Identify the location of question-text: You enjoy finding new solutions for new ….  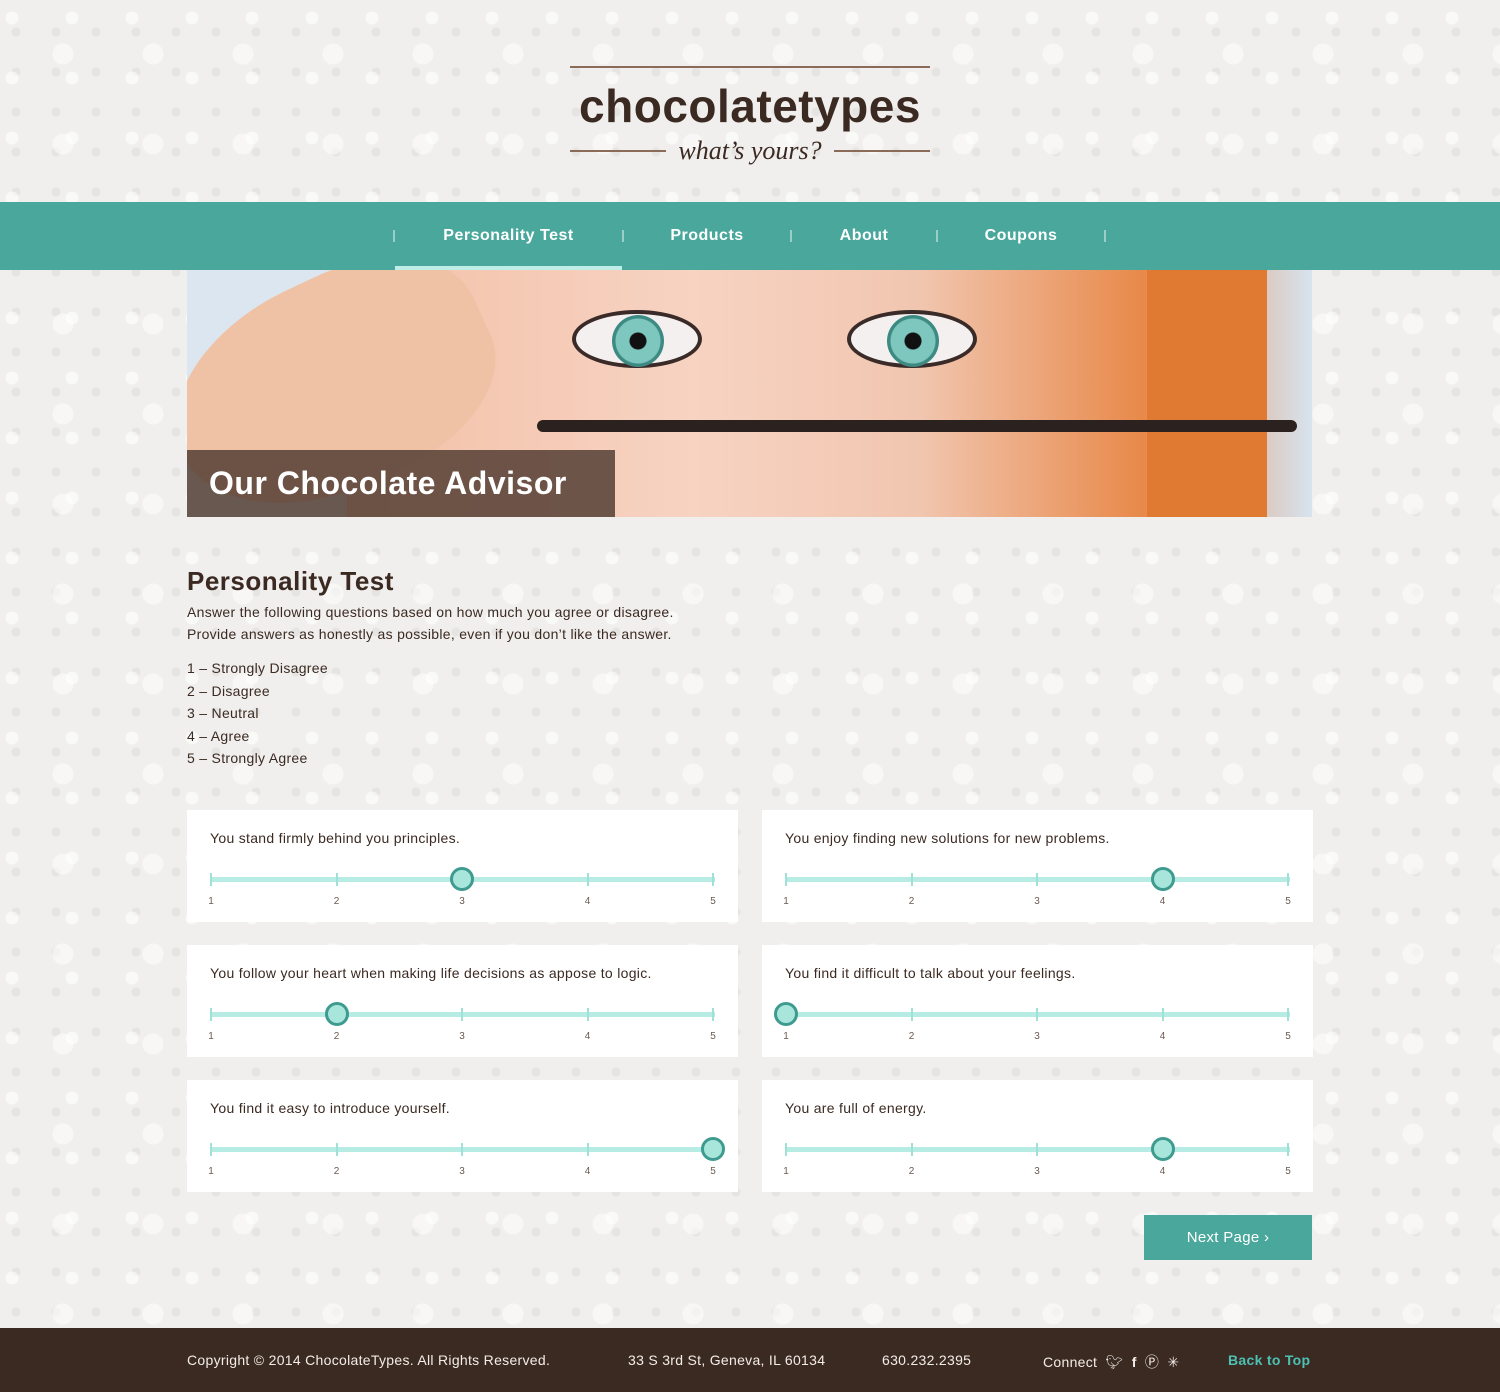
(947, 838).